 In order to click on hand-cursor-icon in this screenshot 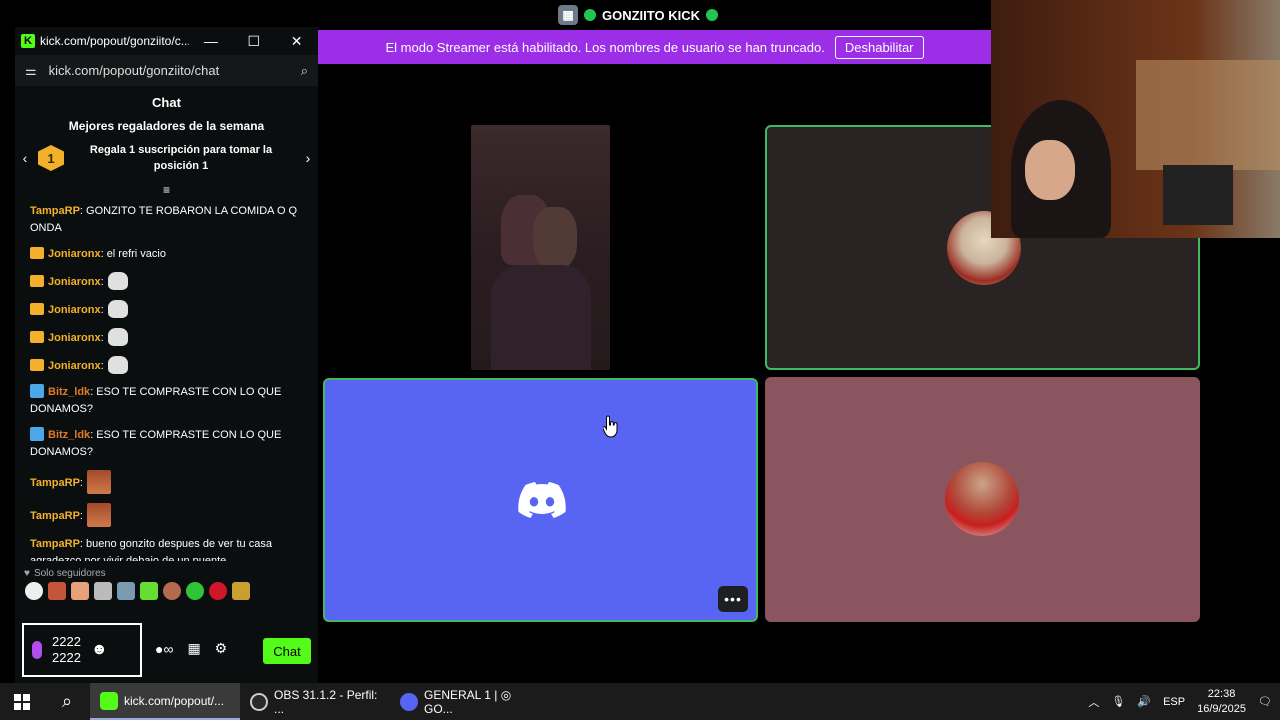, I will do `click(610, 426)`.